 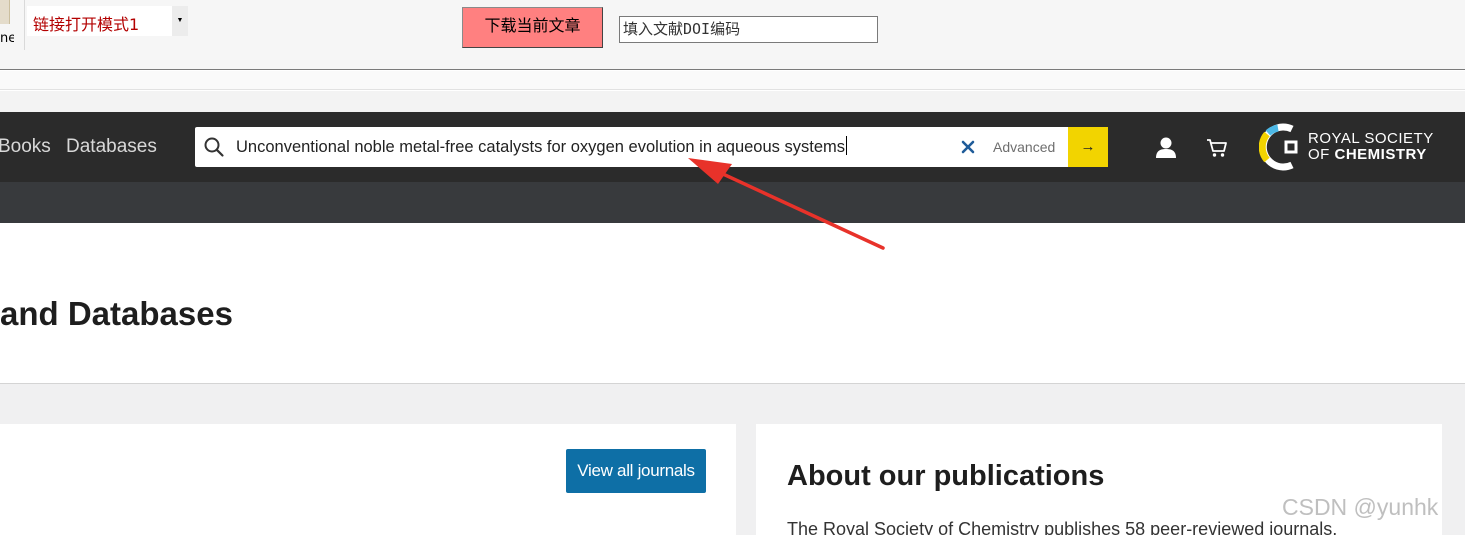 I want to click on arrow-right-icon: →, so click(x=1088, y=146).